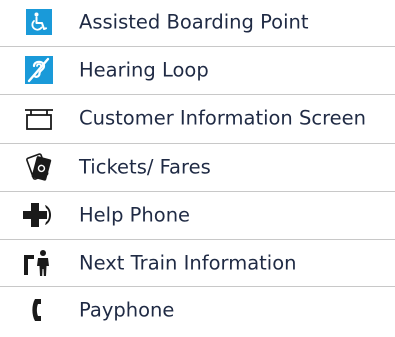 The height and width of the screenshot is (337, 395). Describe the element at coordinates (39, 70) in the screenshot. I see `hearing-loop-icon` at that location.